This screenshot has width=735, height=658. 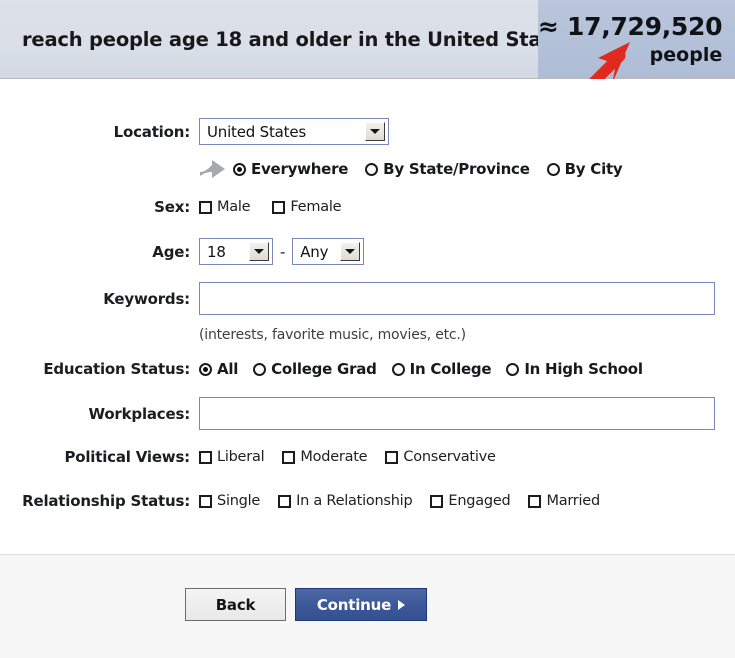 I want to click on scope-option-everywhere-label: Everywhere, so click(x=300, y=169).